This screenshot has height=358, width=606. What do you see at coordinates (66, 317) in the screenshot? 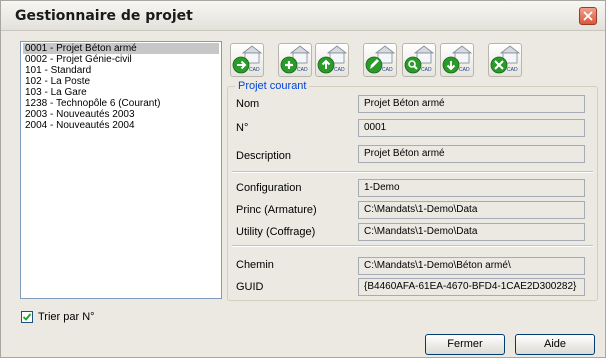
I see `sort-by-number-label: Trier par N°` at bounding box center [66, 317].